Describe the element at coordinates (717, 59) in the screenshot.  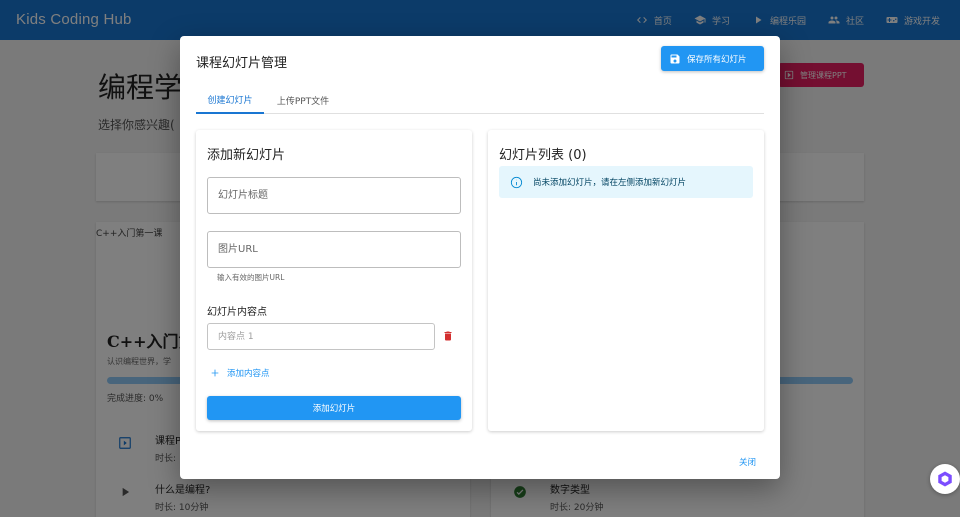
I see `save-all-label: 保存所有幻灯片` at that location.